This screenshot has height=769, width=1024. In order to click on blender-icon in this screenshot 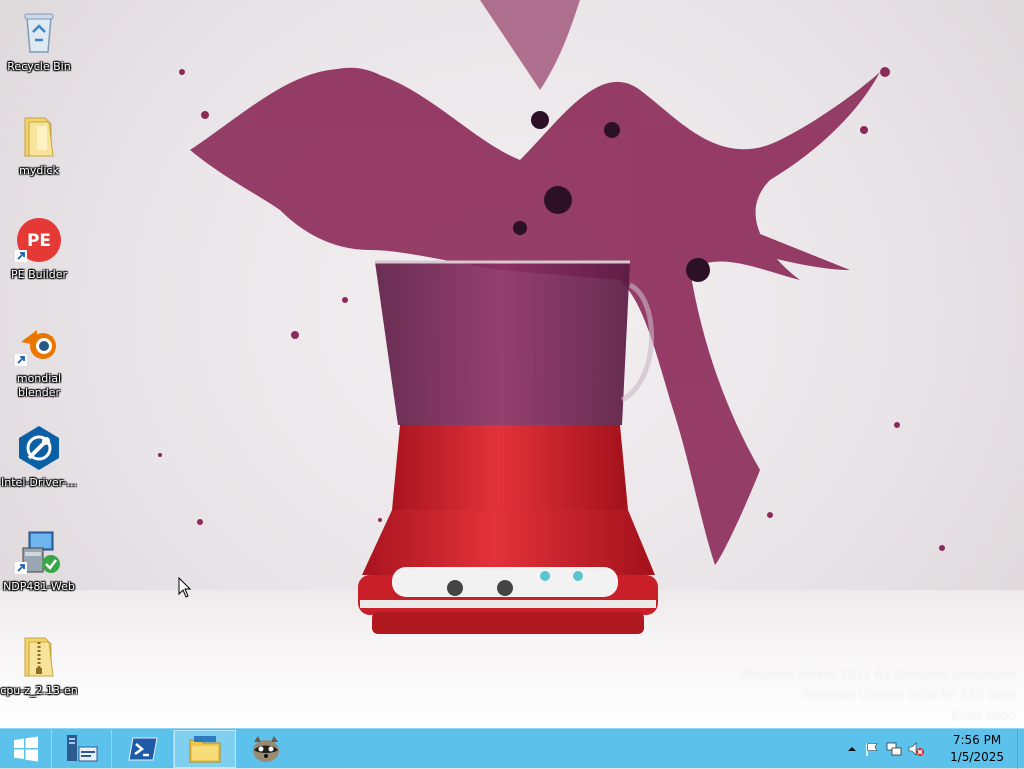, I will do `click(35, 348)`.